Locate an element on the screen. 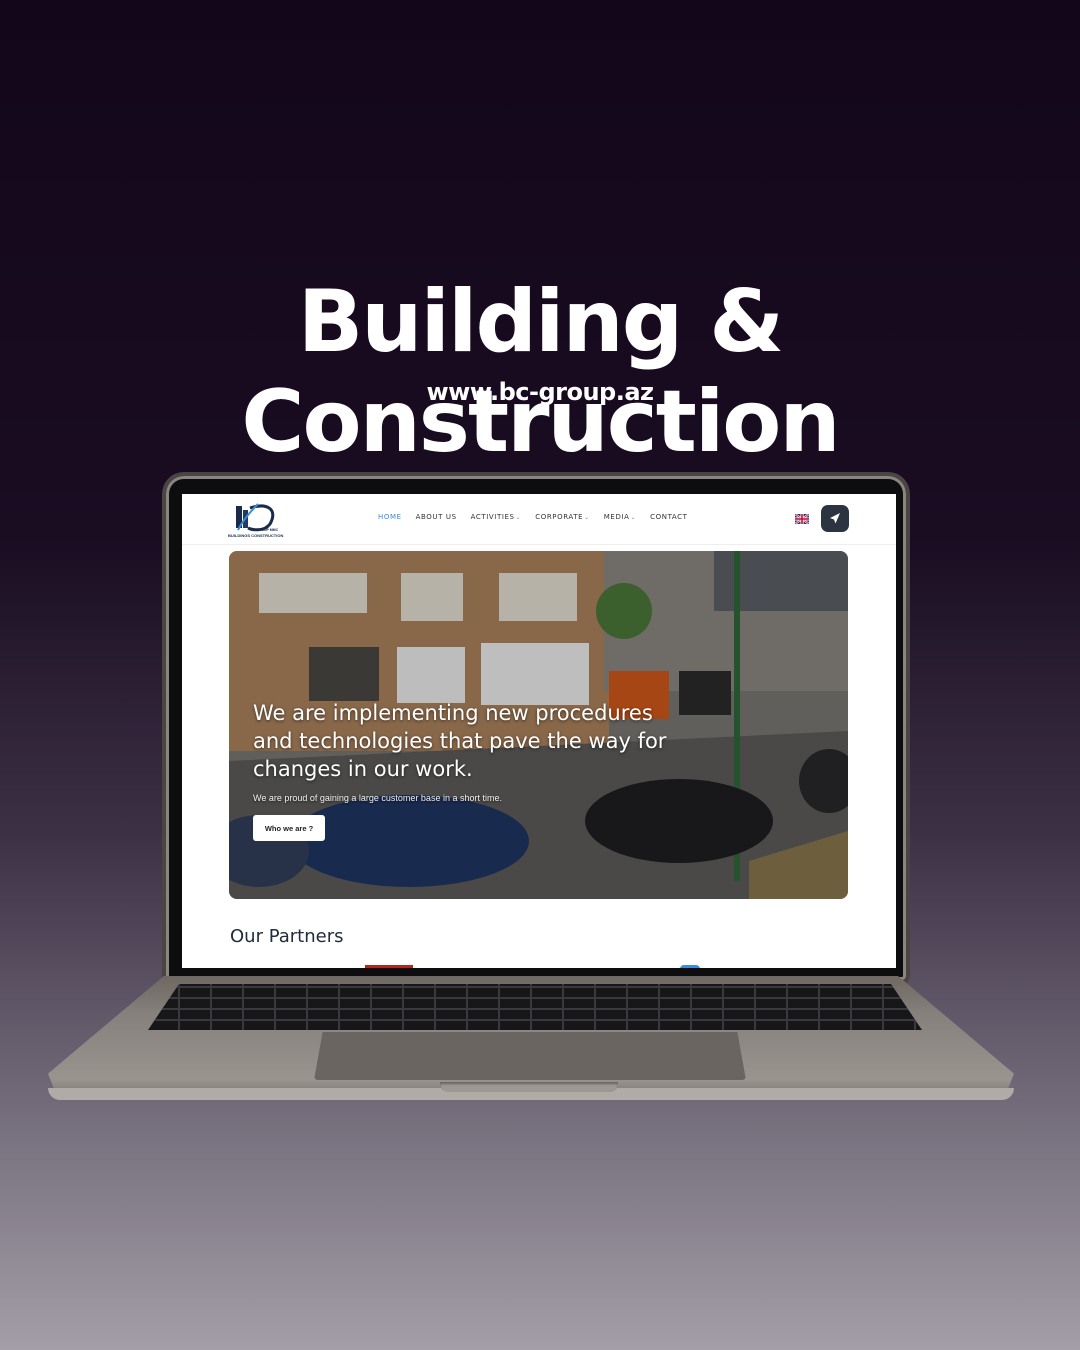  partner-logo-red is located at coordinates (389, 966).